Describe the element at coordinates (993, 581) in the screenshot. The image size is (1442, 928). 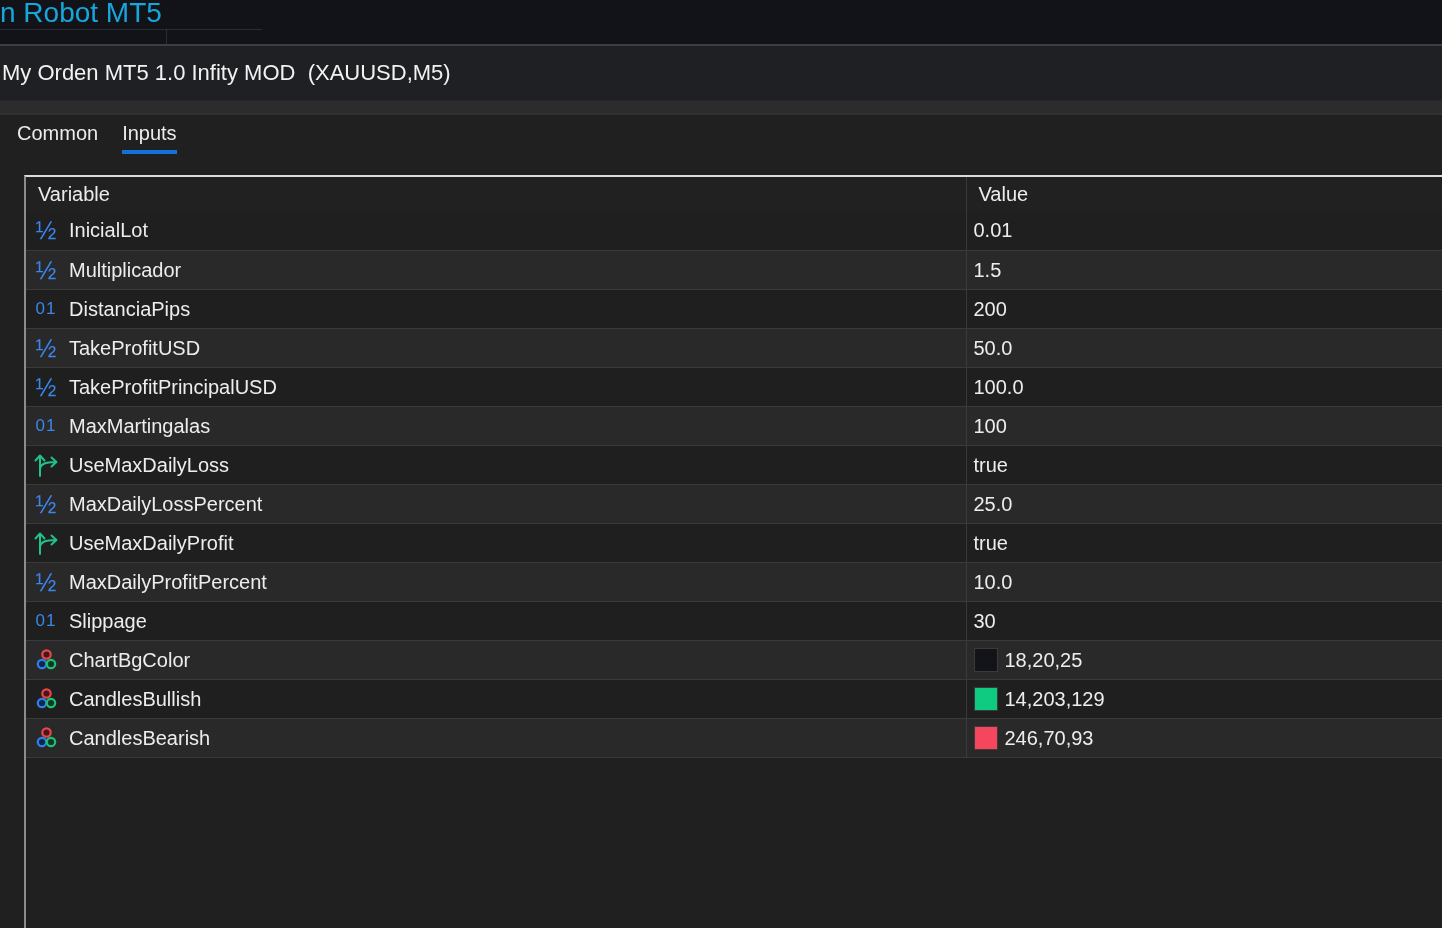
I see `parameter-value: 10.0` at that location.